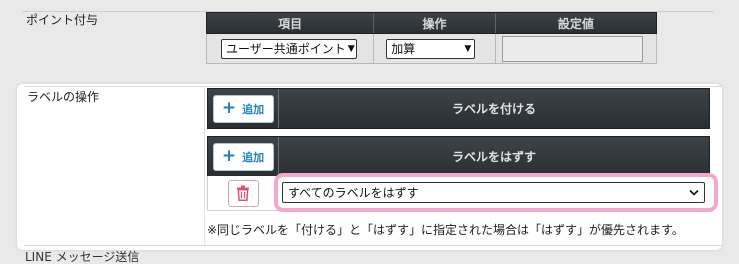 The height and width of the screenshot is (264, 739). I want to click on point-table-row: ユーザー共通ポイント ▼ 加算 ▼, so click(431, 49).